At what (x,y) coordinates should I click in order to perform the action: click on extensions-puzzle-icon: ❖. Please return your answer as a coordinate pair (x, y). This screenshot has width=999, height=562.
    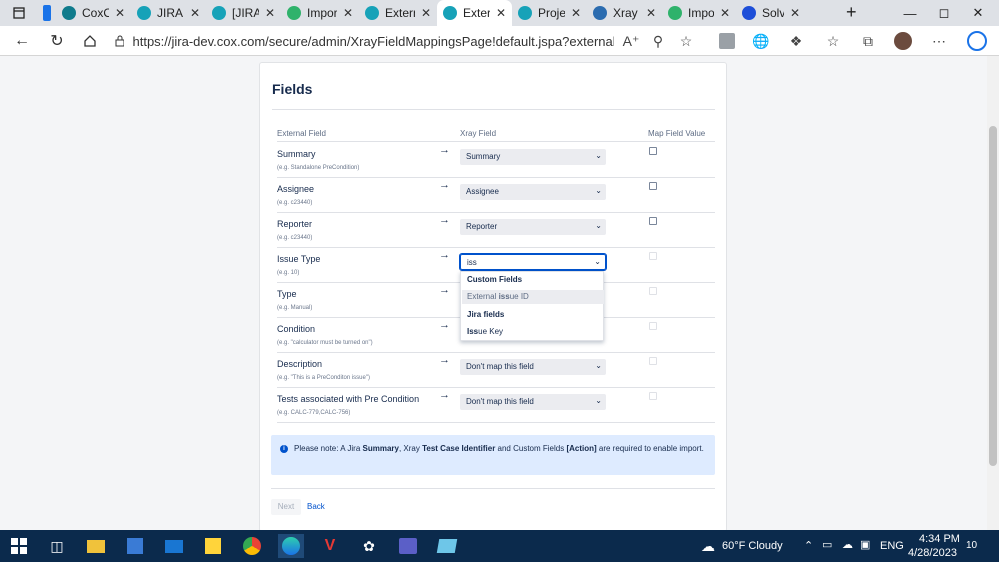
    Looking at the image, I should click on (796, 41).